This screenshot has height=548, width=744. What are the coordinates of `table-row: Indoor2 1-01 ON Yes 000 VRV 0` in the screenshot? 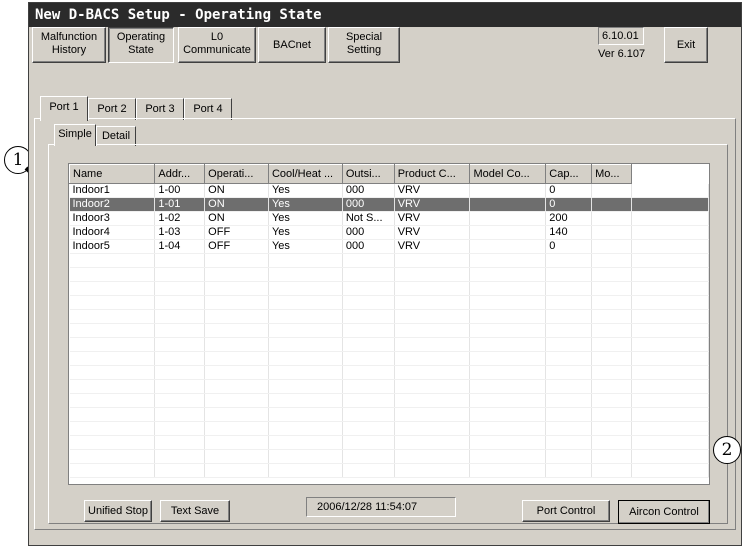 It's located at (389, 204).